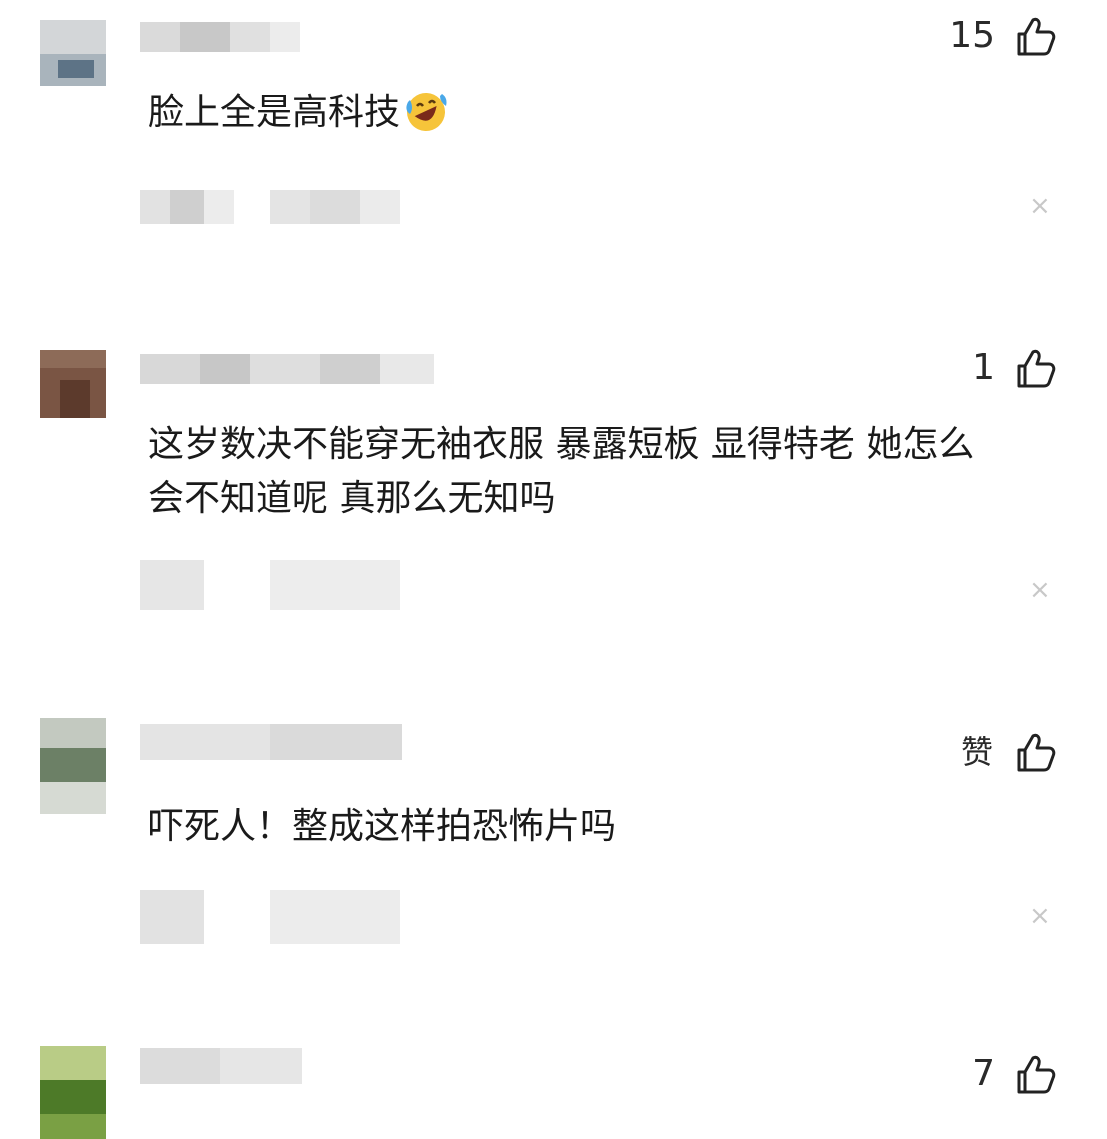 Image resolution: width=1107 pixels, height=1139 pixels. Describe the element at coordinates (972, 35) in the screenshot. I see `like-count: 15` at that location.